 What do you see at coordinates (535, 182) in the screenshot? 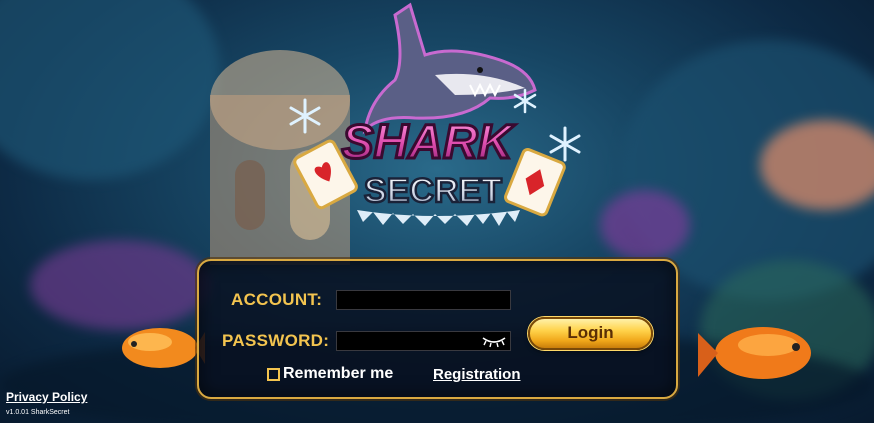
I see `playing-card-icon` at bounding box center [535, 182].